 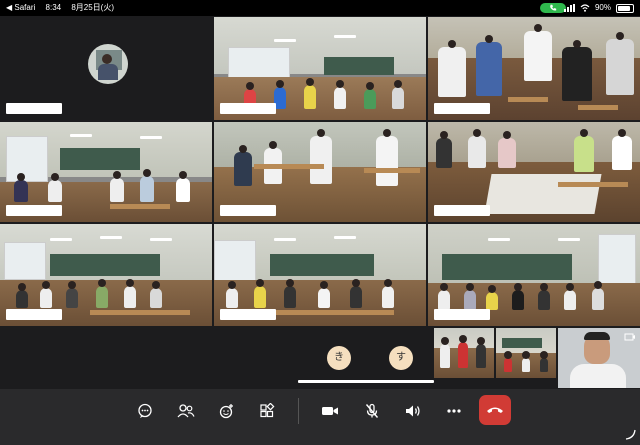 I want to click on participant-initial: す, so click(x=401, y=357).